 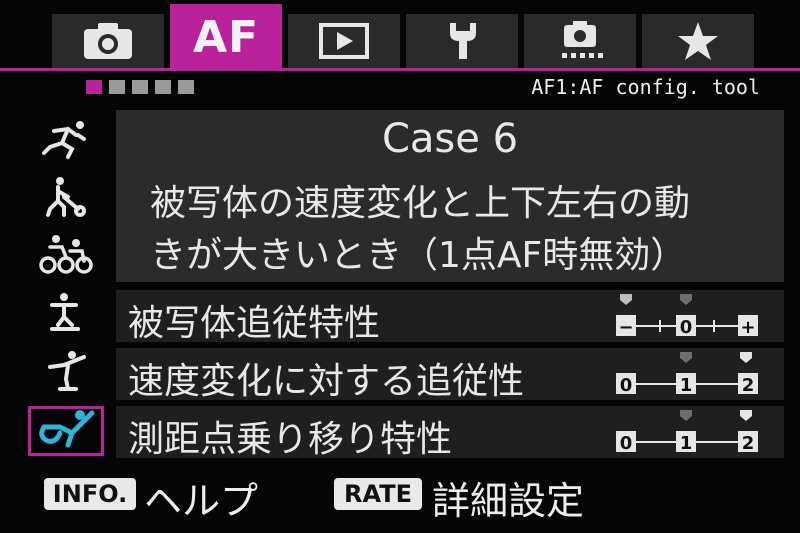 I want to click on tab-custom, so click(x=580, y=41).